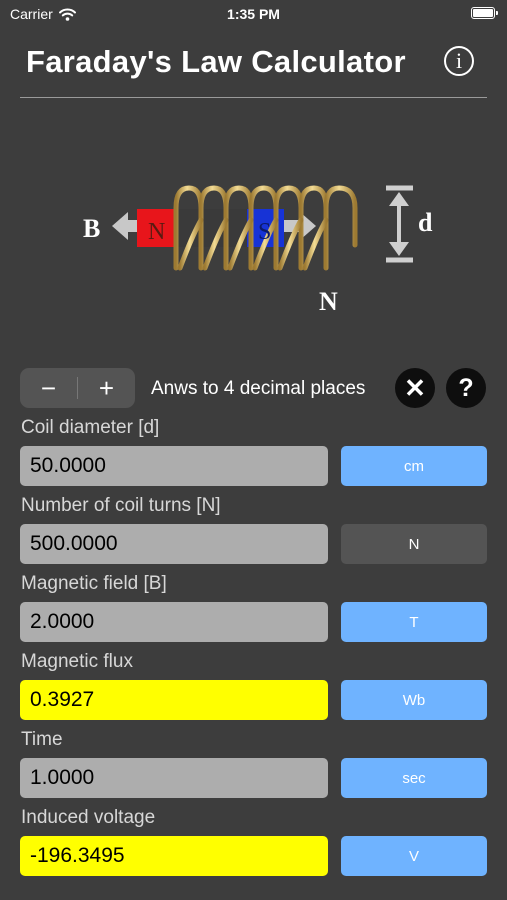  Describe the element at coordinates (414, 544) in the screenshot. I see `coil-turns-unit-button: N` at that location.